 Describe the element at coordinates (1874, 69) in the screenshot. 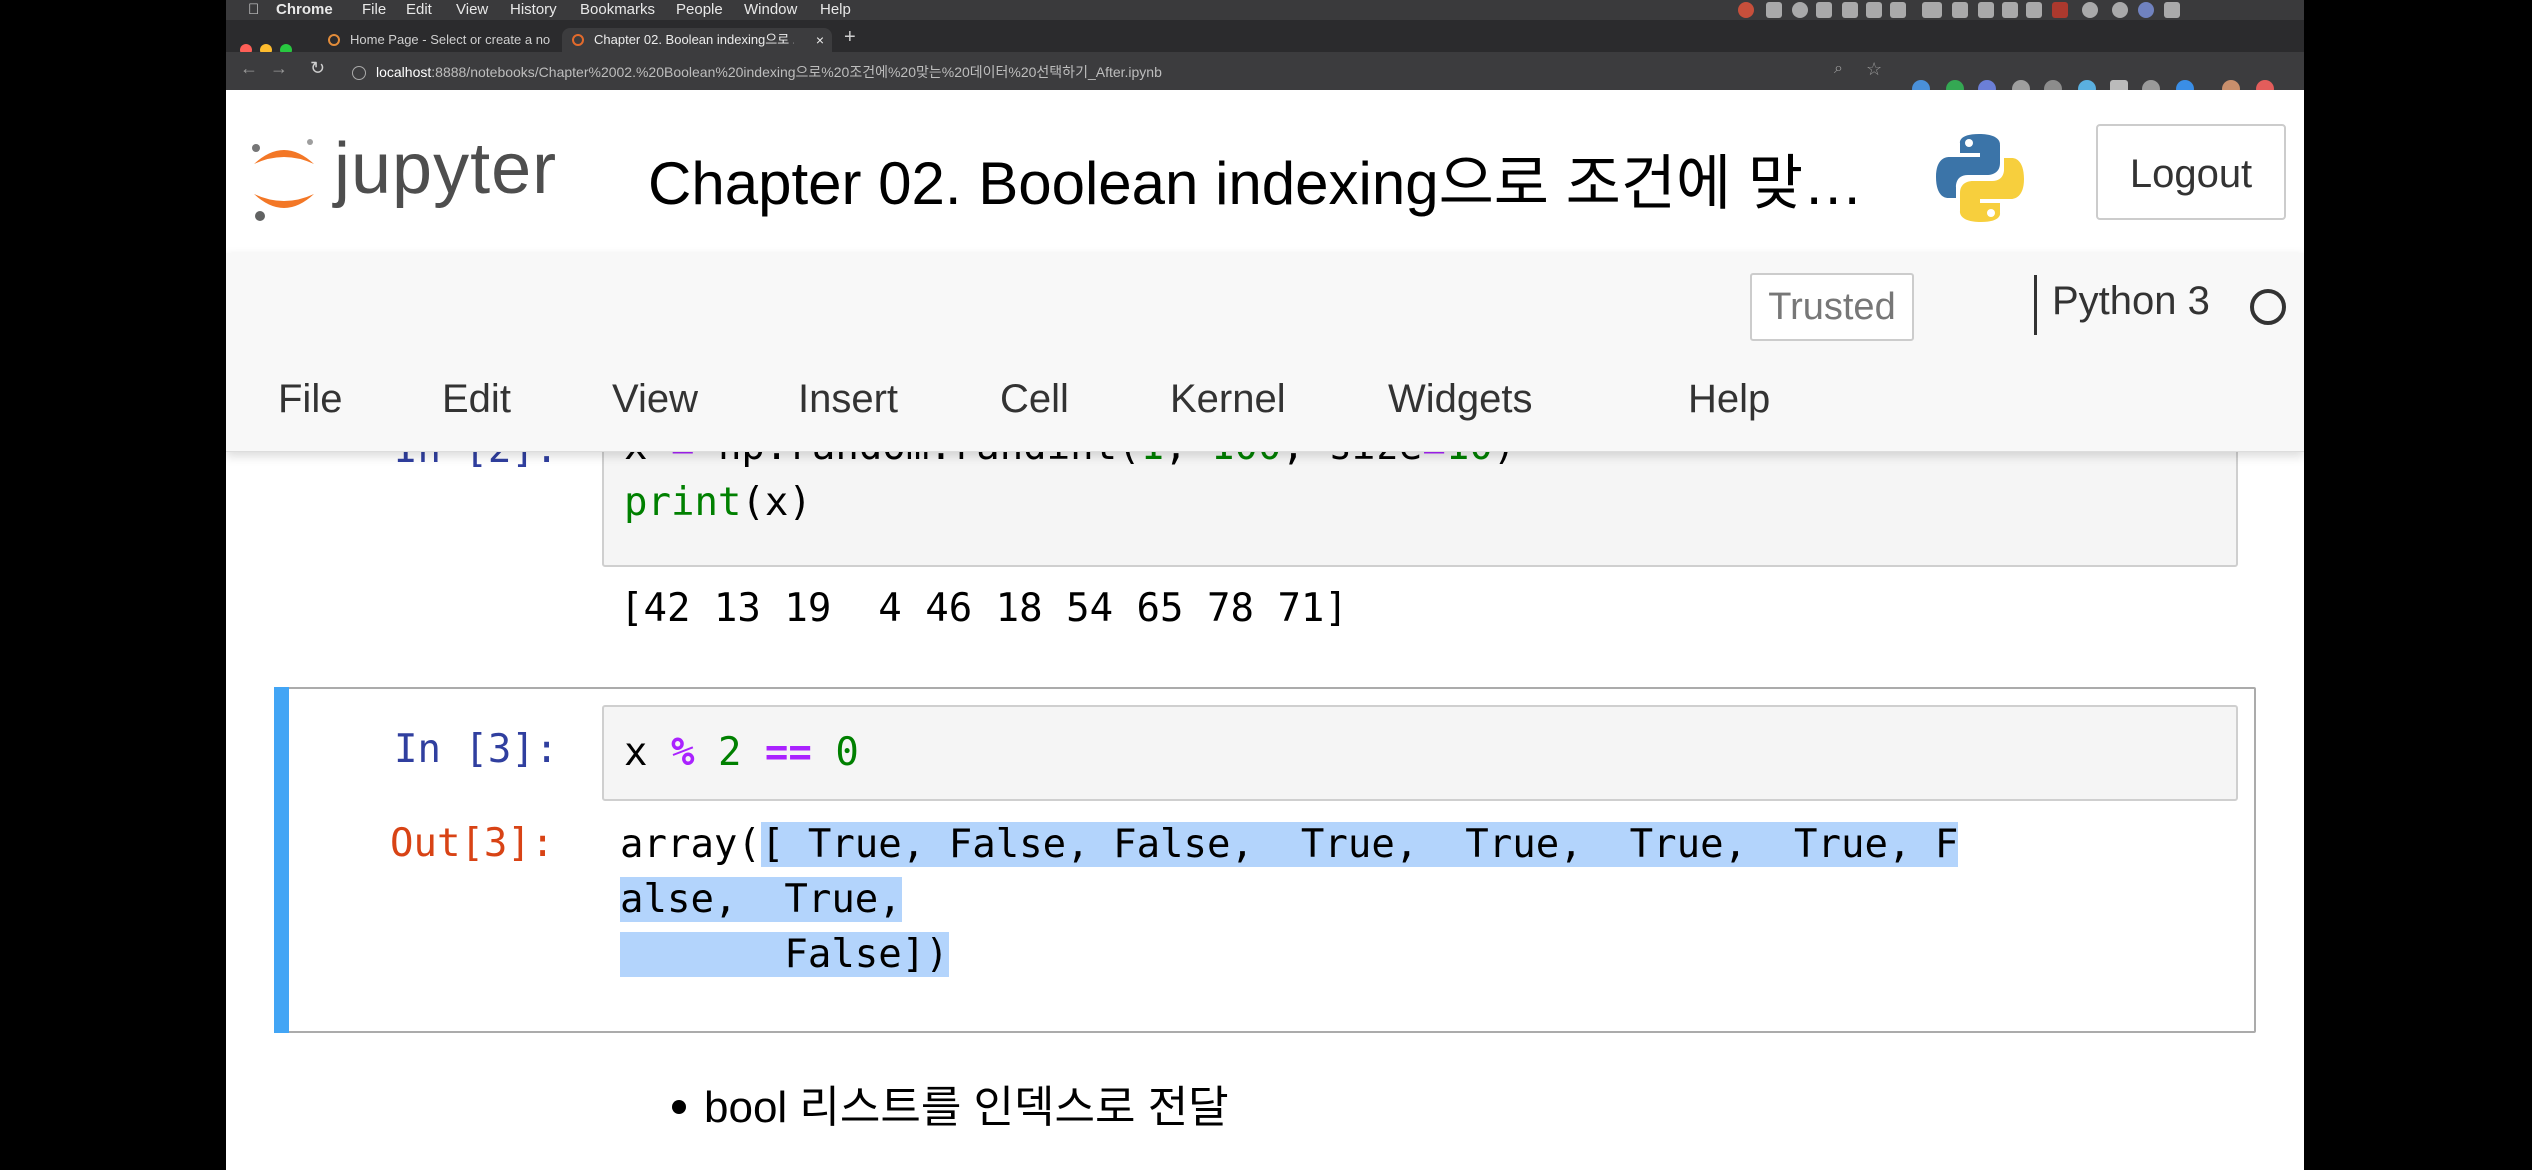

I see `bookmark-star-icon: ☆` at that location.